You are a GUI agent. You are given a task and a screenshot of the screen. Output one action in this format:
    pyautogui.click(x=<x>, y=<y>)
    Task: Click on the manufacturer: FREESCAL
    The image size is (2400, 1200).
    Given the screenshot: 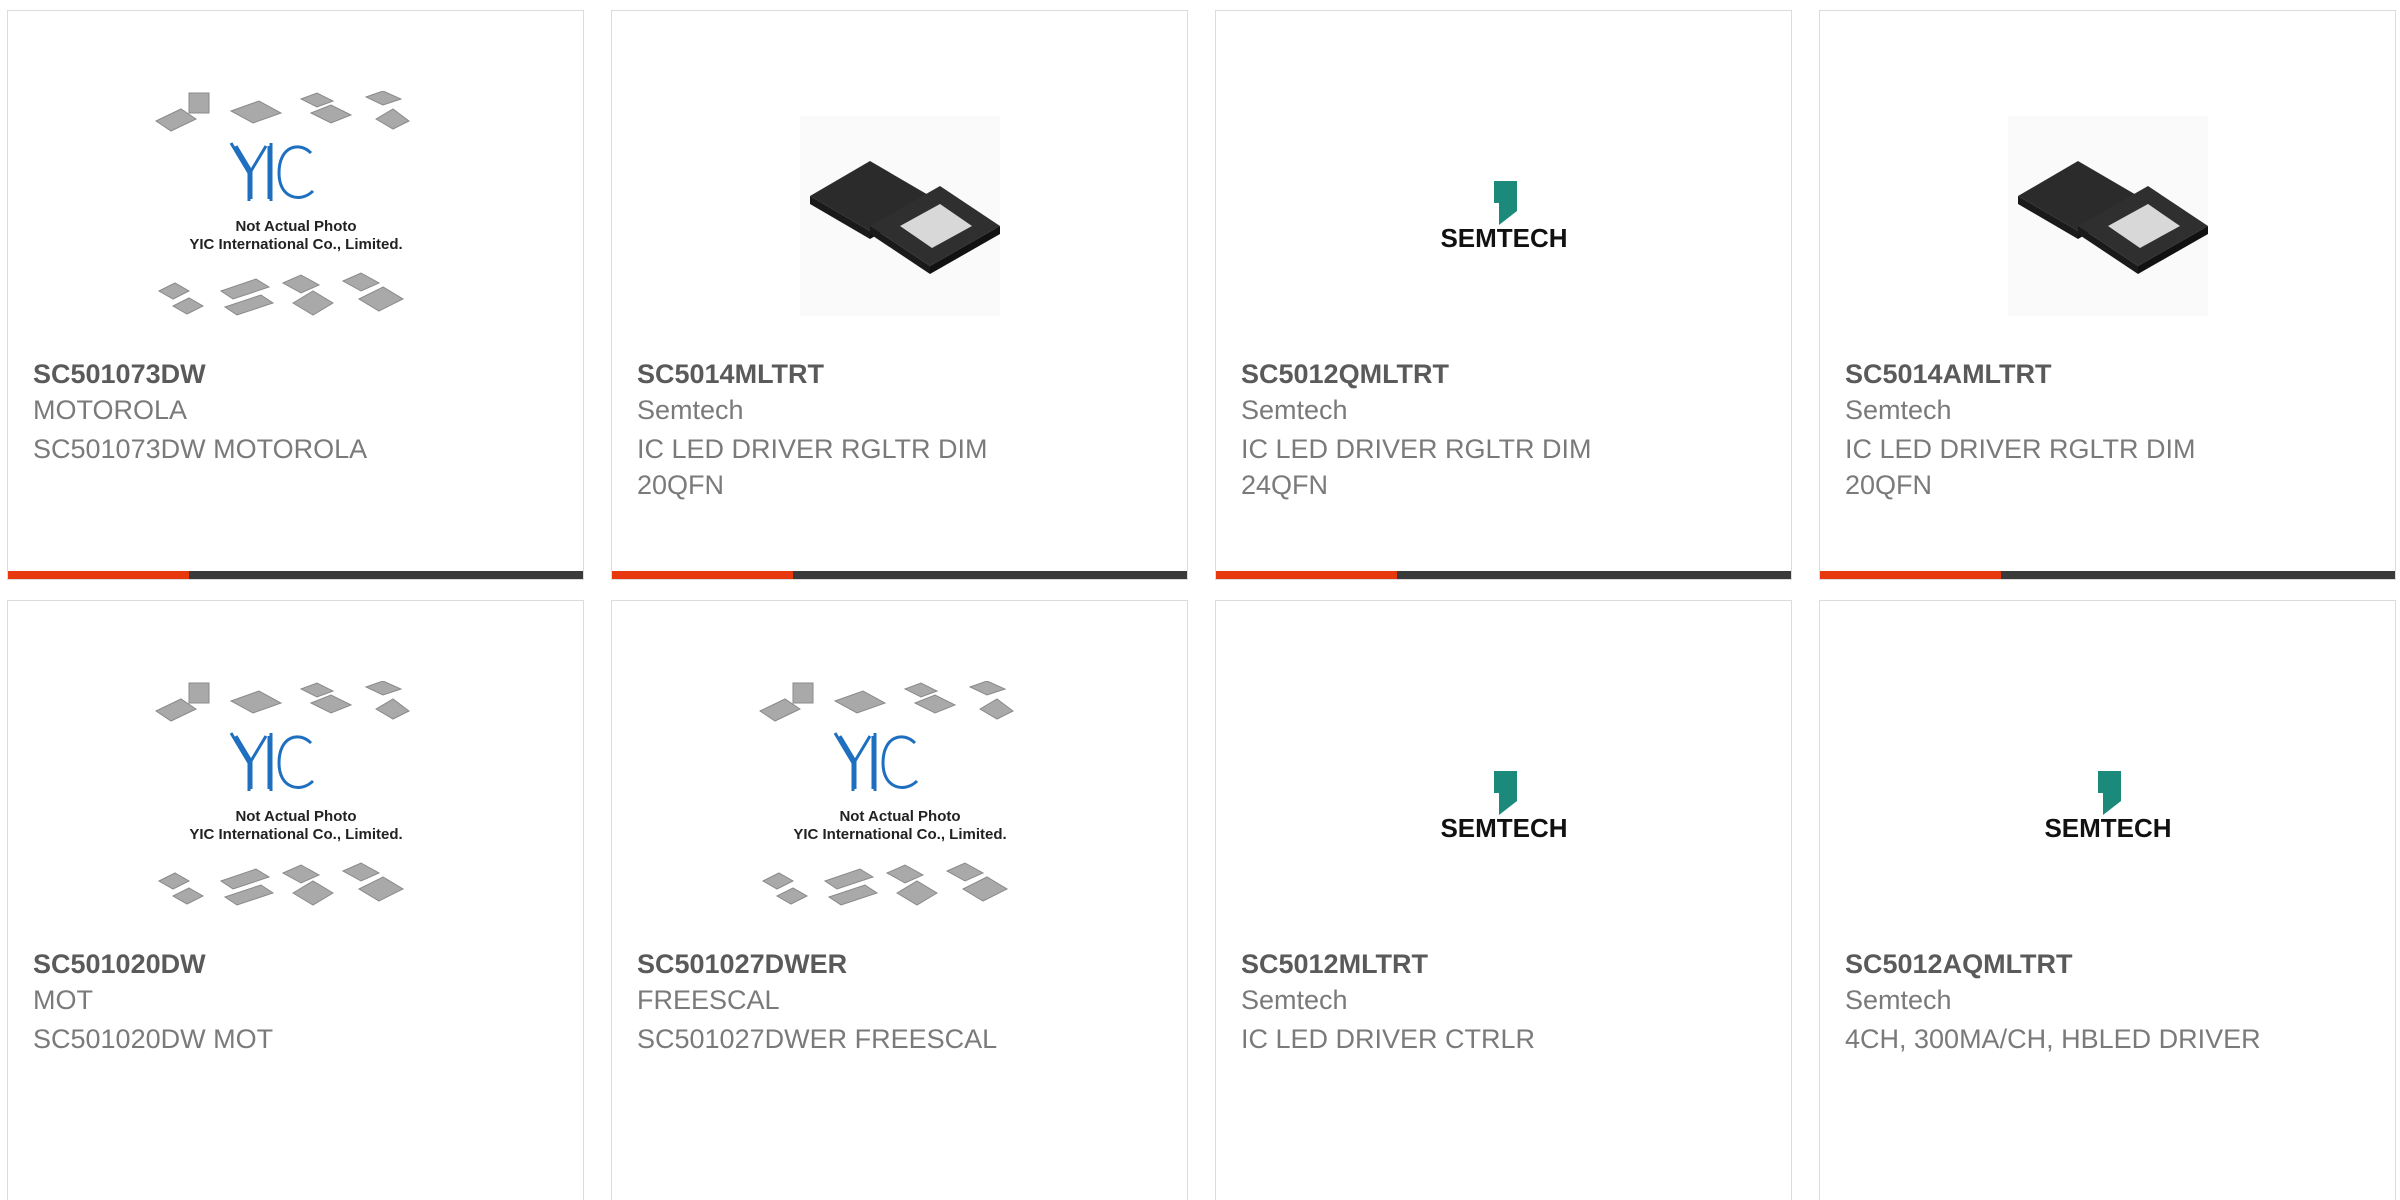 What is the action you would take?
    pyautogui.click(x=708, y=1000)
    